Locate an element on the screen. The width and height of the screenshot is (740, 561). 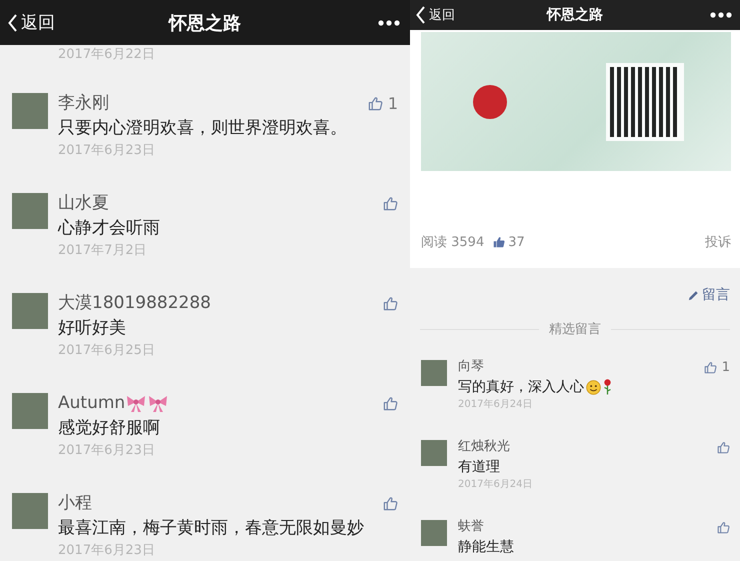
commenter-name: 大漠18019882288 is located at coordinates (134, 303).